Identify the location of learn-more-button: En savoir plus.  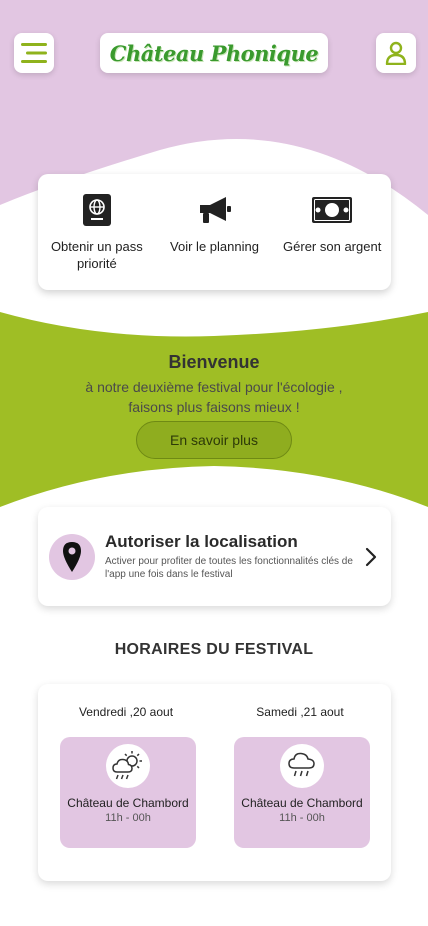
(214, 440).